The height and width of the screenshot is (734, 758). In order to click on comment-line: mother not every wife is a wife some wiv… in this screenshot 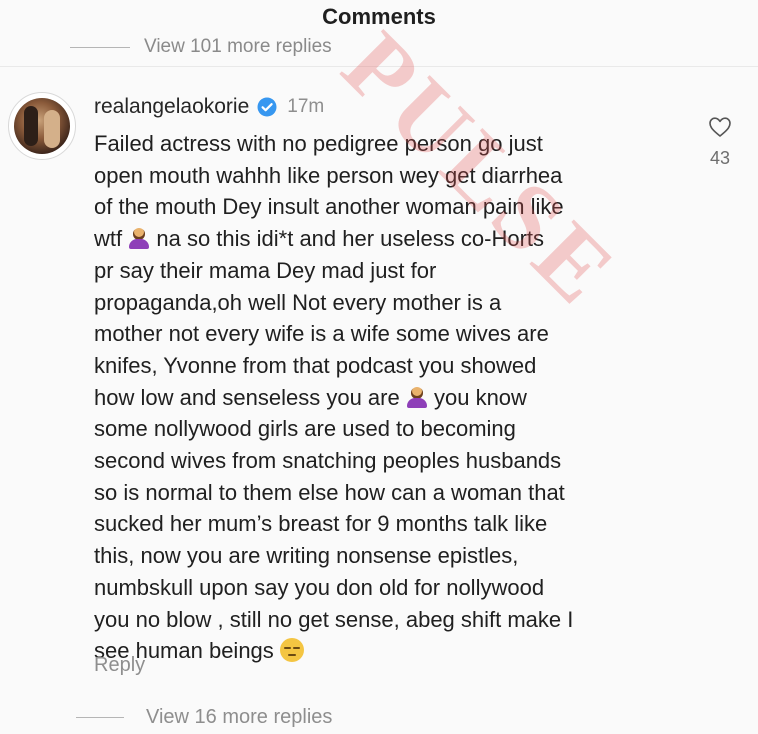, I will do `click(321, 334)`.